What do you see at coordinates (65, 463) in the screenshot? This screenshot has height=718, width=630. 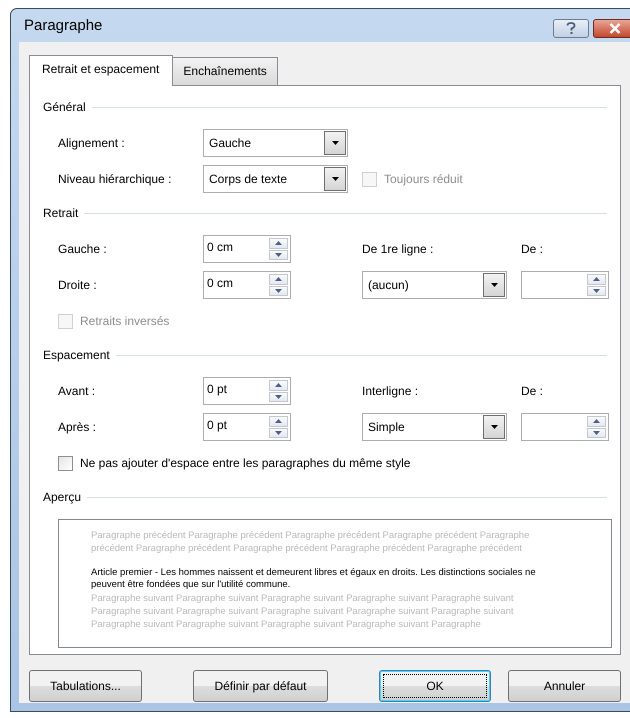 I see `checkbox` at bounding box center [65, 463].